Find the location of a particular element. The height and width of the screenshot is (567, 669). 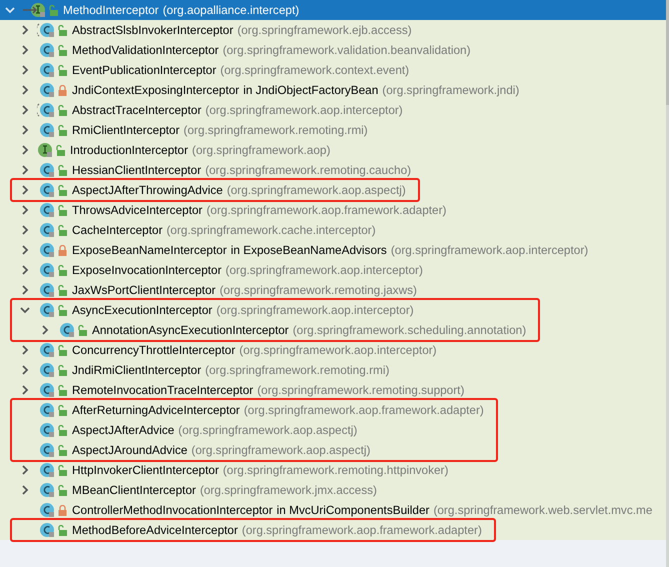

class-name: JndiContextExposingInterceptor is located at coordinates (156, 90).